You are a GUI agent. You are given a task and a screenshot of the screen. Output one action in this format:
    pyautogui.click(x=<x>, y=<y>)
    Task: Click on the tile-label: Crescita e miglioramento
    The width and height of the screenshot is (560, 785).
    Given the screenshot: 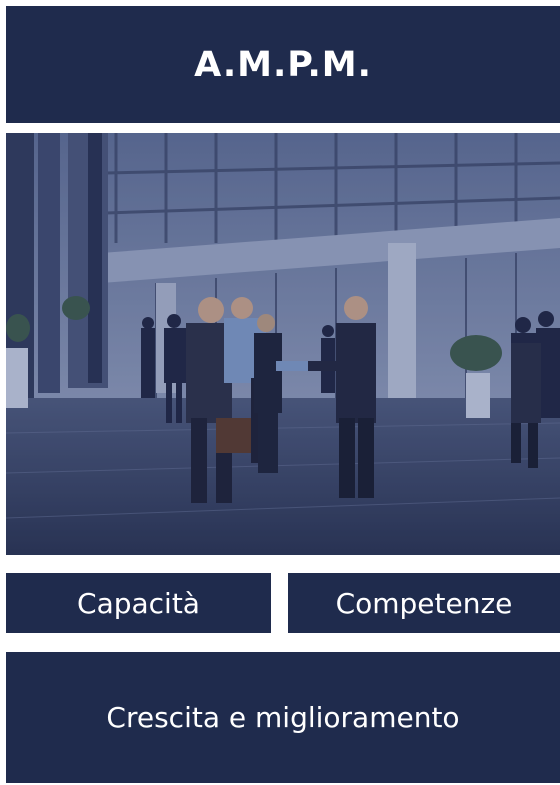 What is the action you would take?
    pyautogui.click(x=283, y=717)
    